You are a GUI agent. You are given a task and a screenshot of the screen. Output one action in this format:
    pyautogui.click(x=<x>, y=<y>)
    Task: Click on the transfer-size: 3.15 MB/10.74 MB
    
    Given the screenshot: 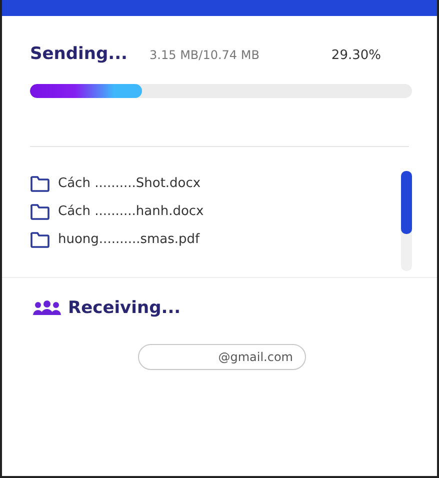 What is the action you would take?
    pyautogui.click(x=205, y=55)
    